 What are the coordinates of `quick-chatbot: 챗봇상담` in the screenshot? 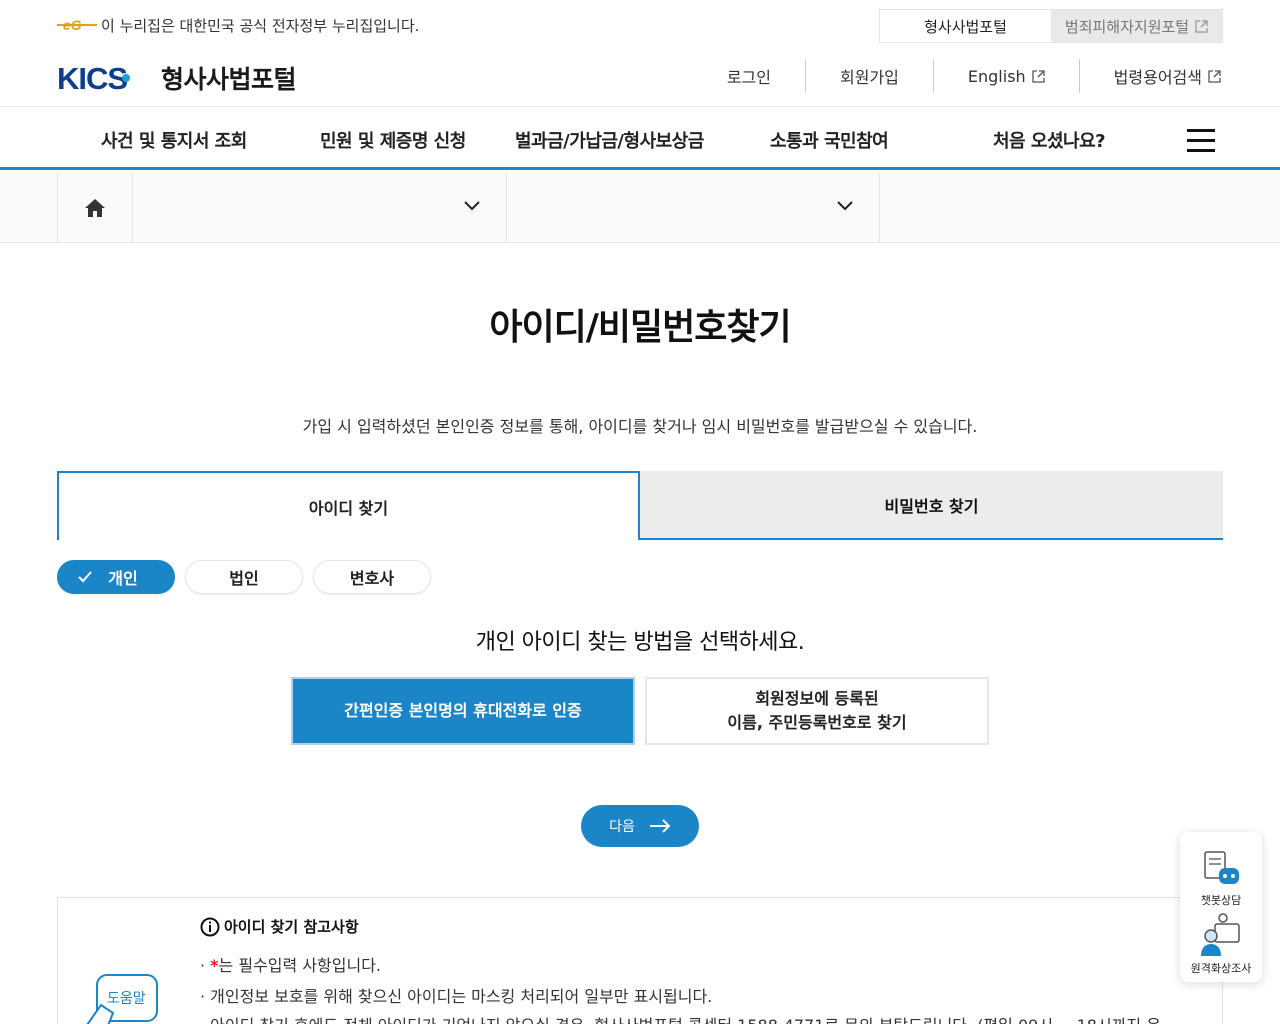 It's located at (1221, 879).